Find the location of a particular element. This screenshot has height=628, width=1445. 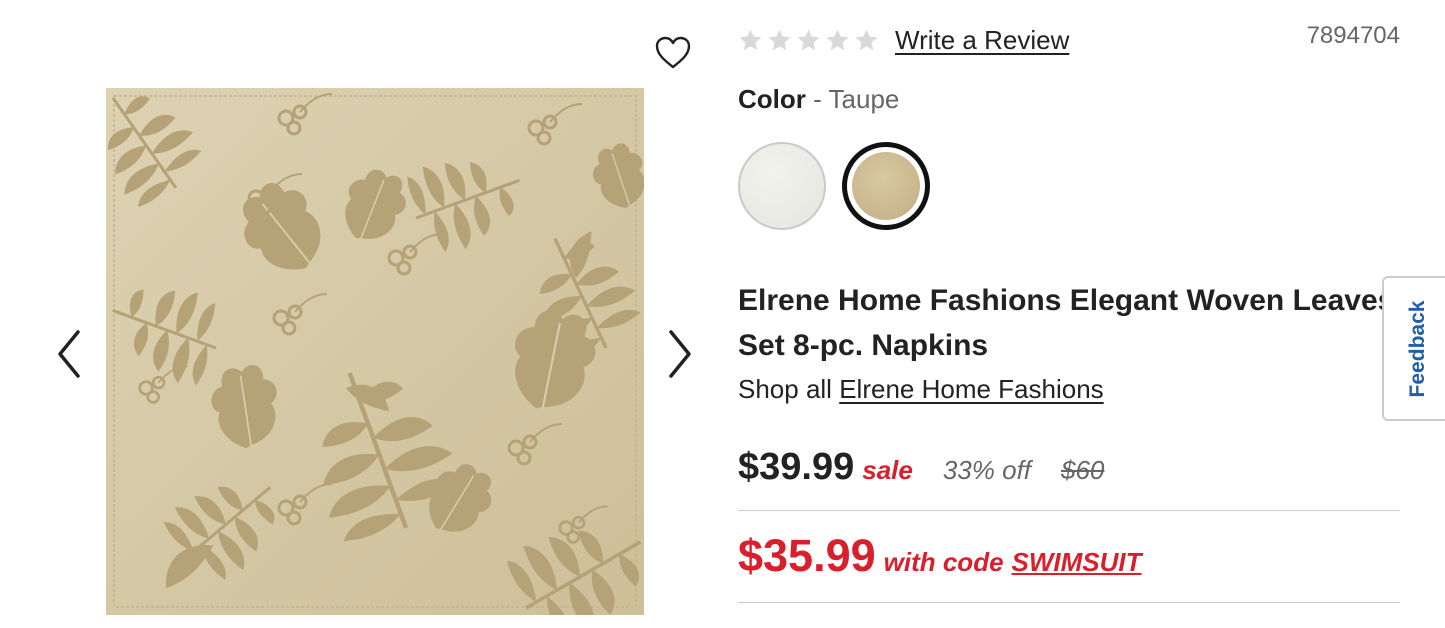

product-title-line2: Set 8-pc. Napkins is located at coordinates (863, 345).